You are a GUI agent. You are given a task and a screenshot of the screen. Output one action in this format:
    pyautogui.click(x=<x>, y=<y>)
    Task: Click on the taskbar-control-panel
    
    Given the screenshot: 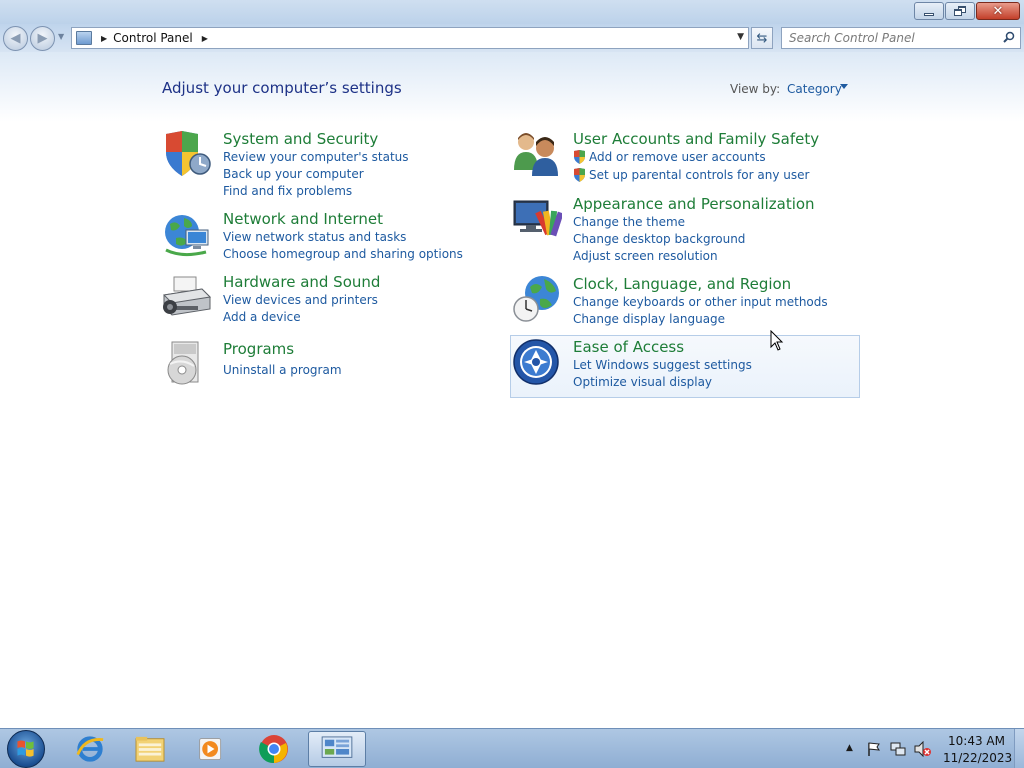 What is the action you would take?
    pyautogui.click(x=337, y=749)
    